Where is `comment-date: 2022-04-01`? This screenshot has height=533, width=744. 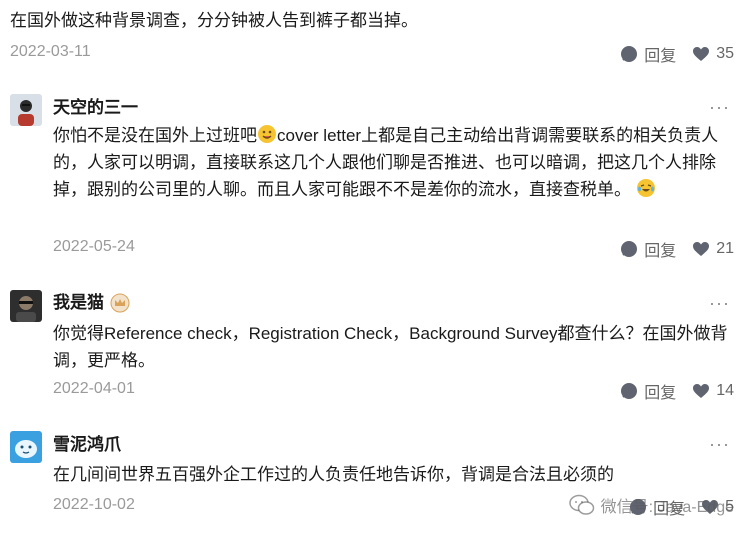 comment-date: 2022-04-01 is located at coordinates (94, 388).